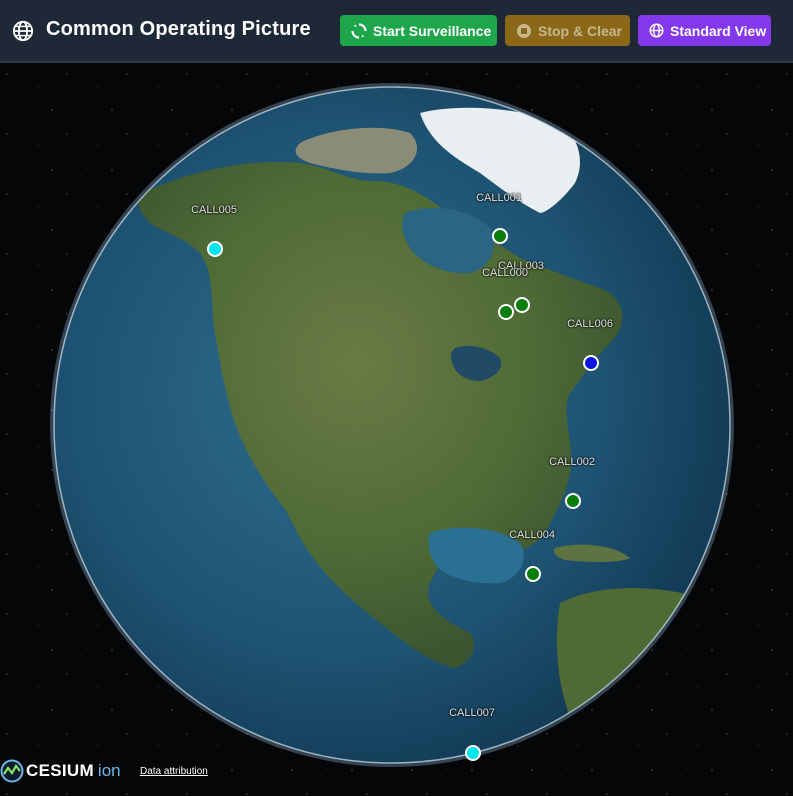 The width and height of the screenshot is (793, 796). What do you see at coordinates (109, 770) in the screenshot?
I see `ion-brand-text: ion` at bounding box center [109, 770].